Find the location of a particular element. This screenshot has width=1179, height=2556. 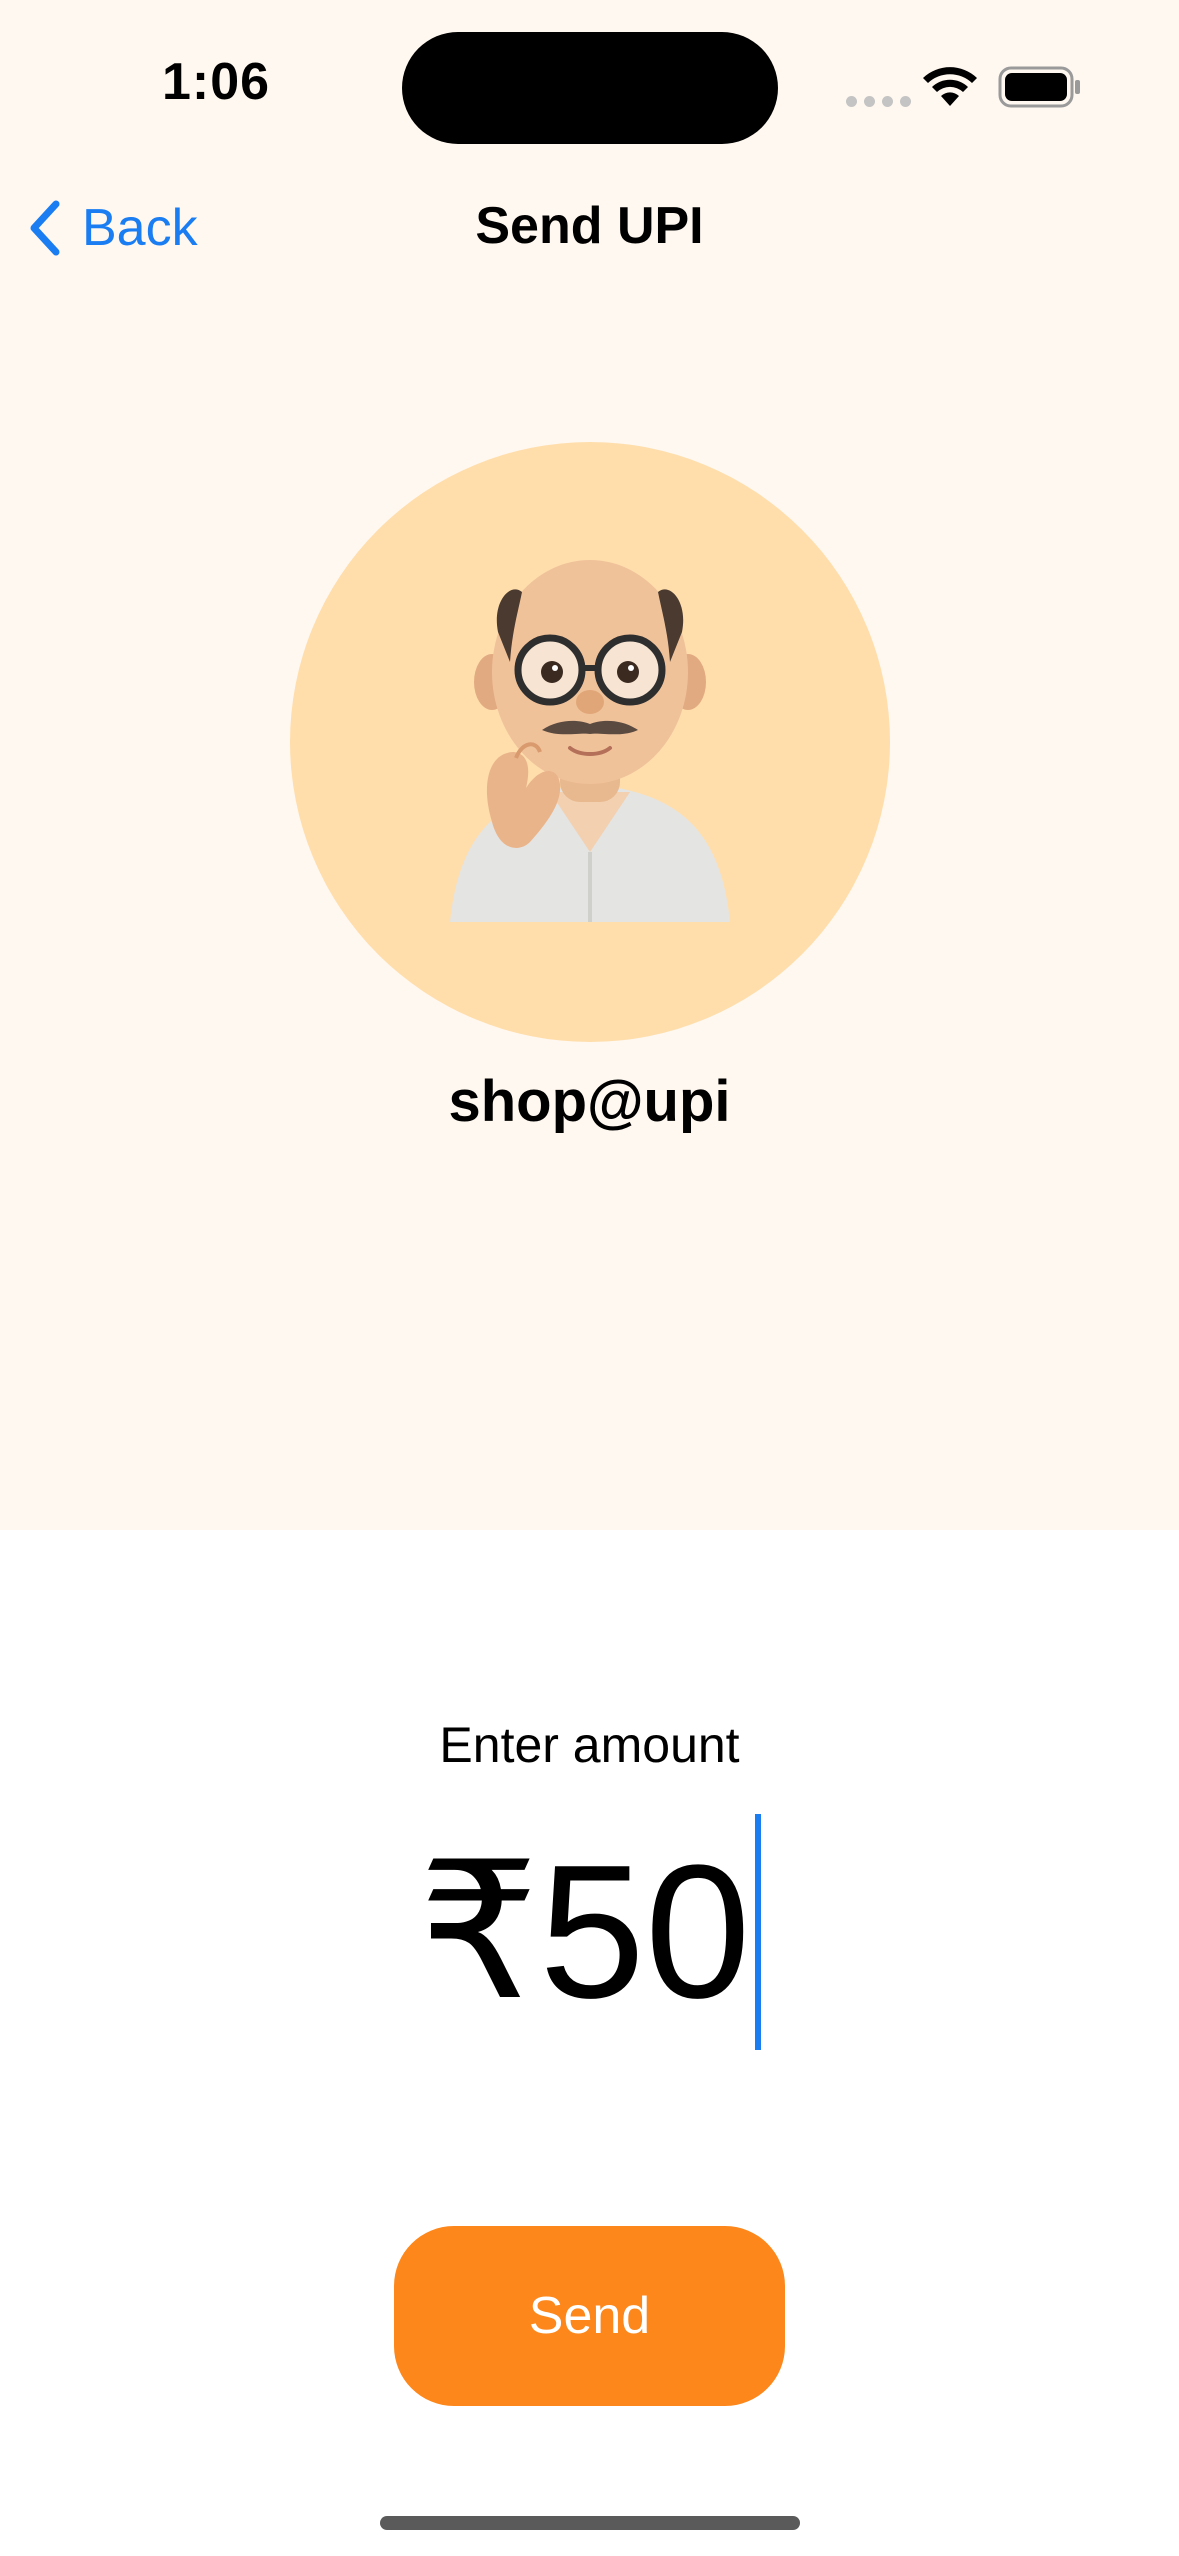

amount-input-row: ₹ 50 is located at coordinates (589, 1932).